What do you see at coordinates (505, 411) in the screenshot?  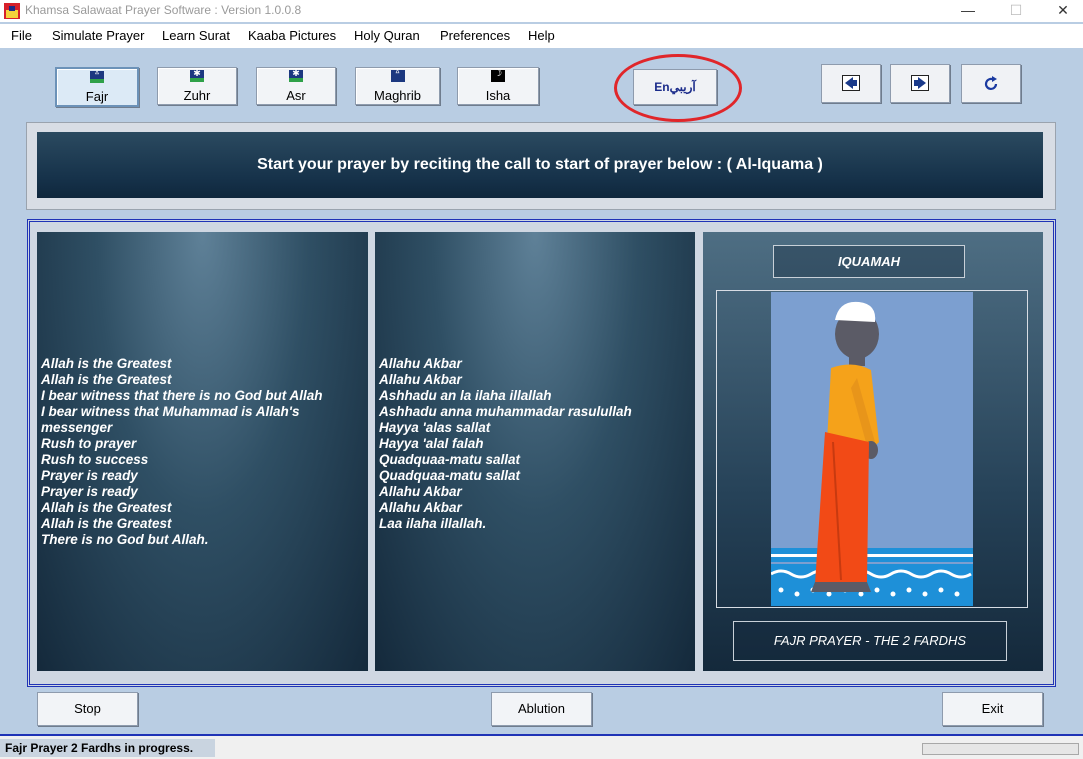 I see `transliteration-line: Ashhadu anna muhammadar rasulullah` at bounding box center [505, 411].